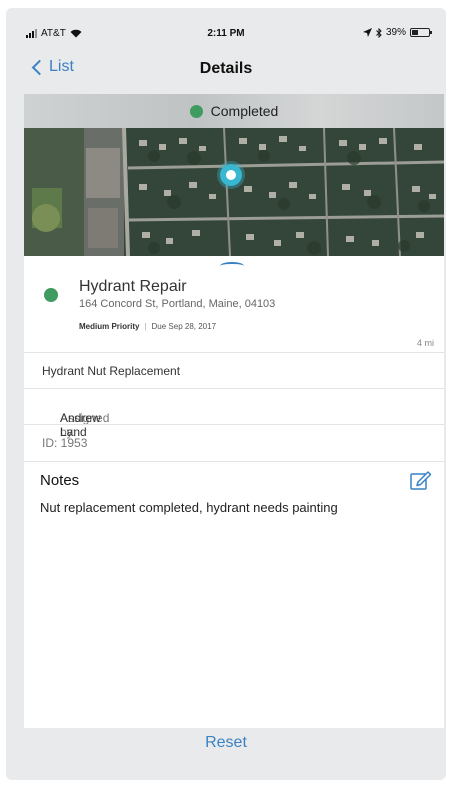  I want to click on drag-handle, so click(232, 266).